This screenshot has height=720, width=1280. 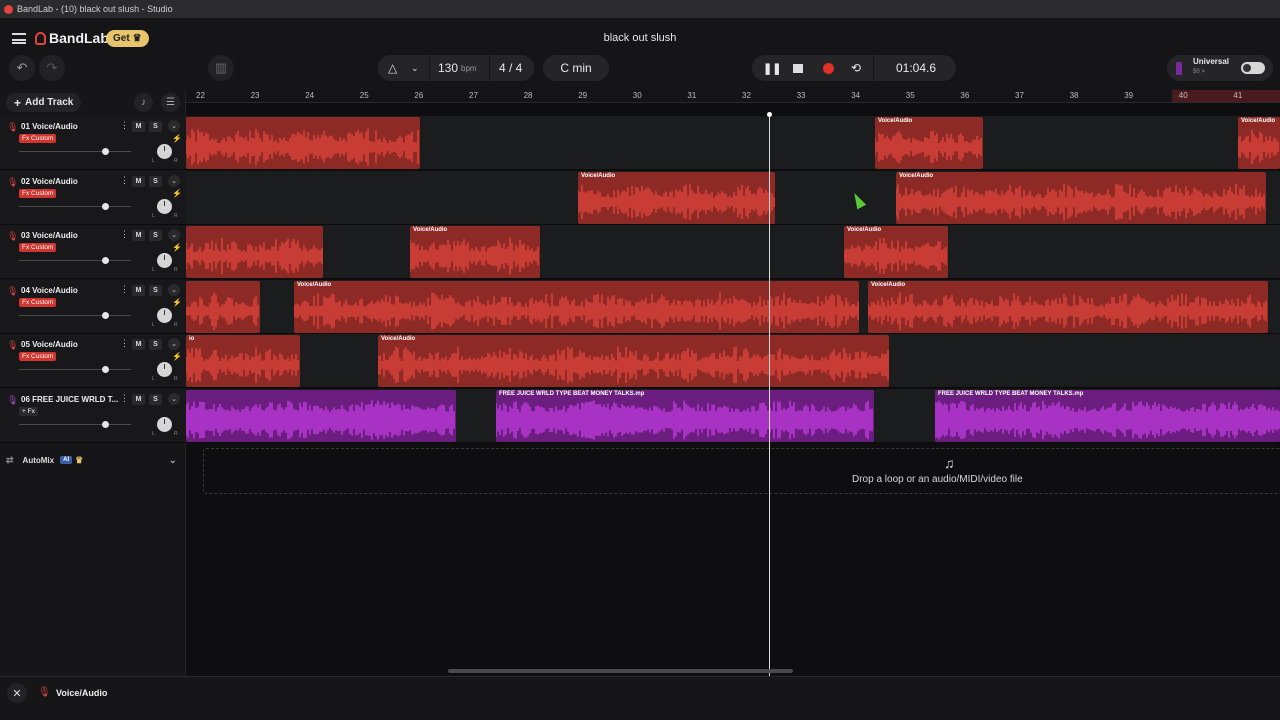 I want to click on mastering-toggle, so click(x=1253, y=68).